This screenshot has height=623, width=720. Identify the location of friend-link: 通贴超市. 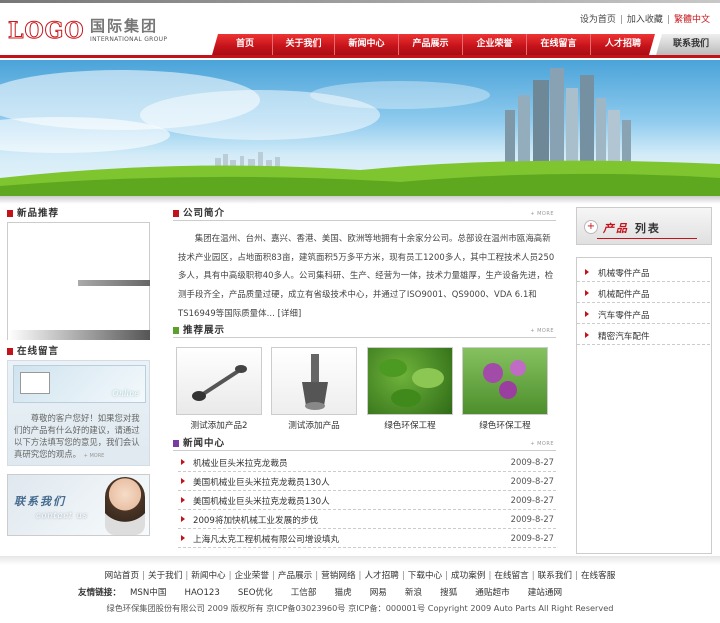
(492, 593).